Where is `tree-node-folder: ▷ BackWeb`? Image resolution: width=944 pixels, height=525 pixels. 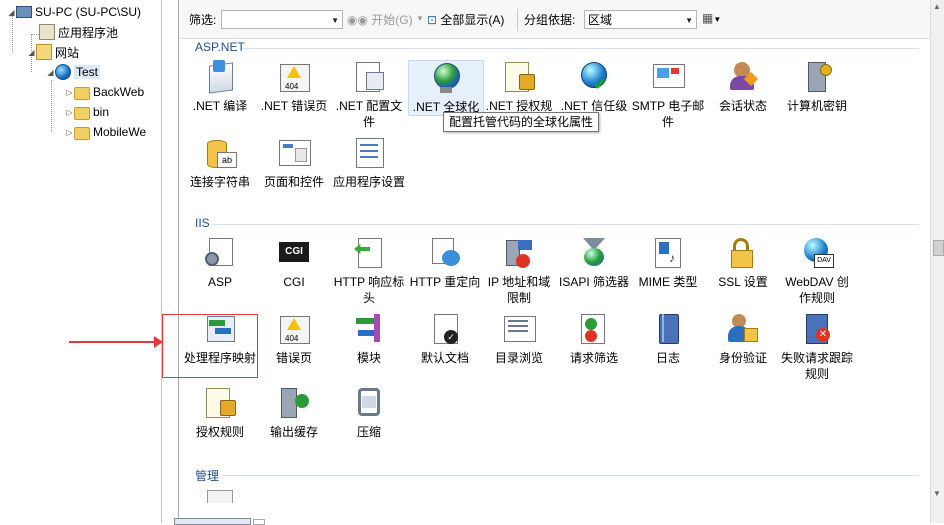 tree-node-folder: ▷ BackWeb is located at coordinates (104, 92).